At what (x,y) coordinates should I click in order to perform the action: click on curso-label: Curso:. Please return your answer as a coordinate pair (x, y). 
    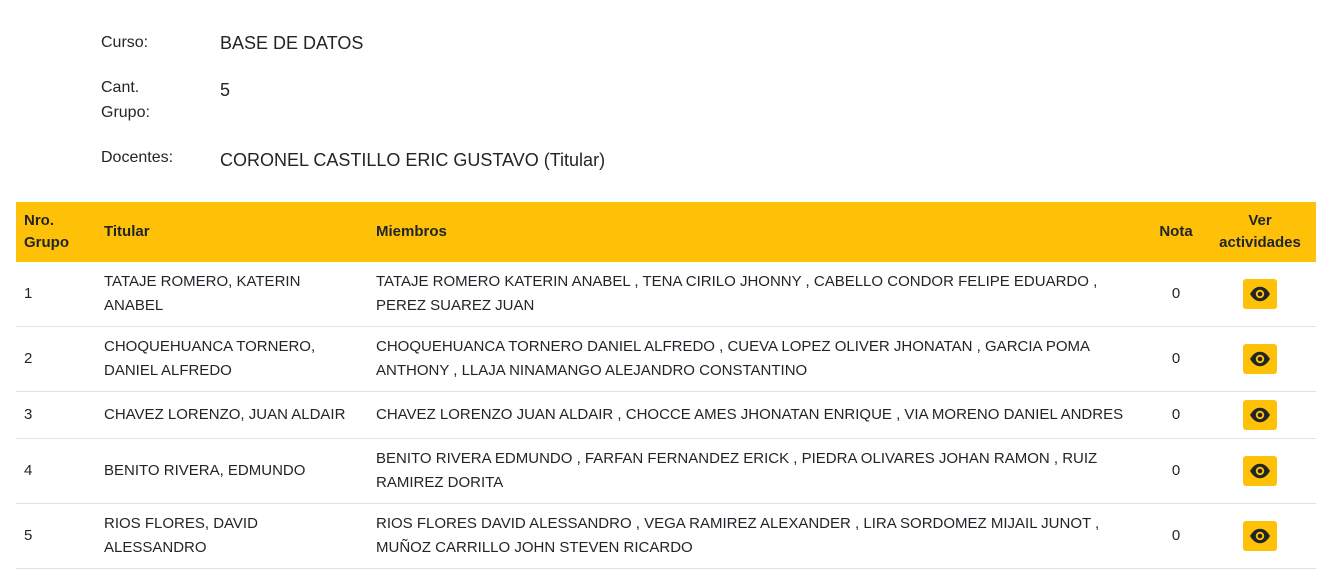
    Looking at the image, I should click on (125, 42).